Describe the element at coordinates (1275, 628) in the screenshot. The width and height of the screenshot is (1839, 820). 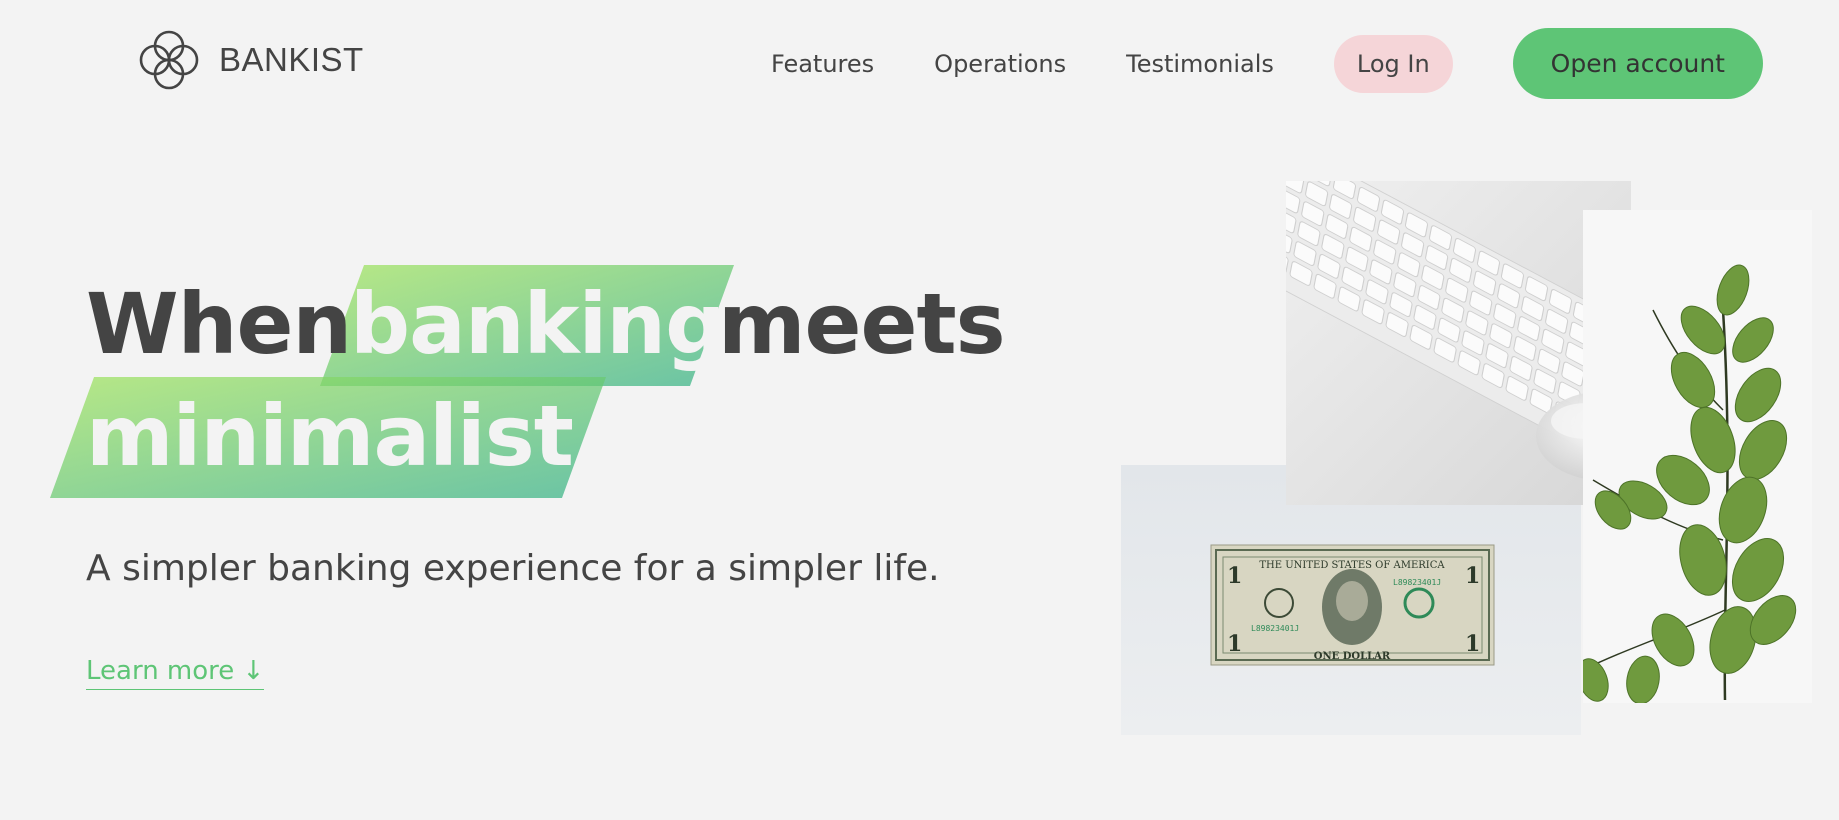
I see `dollar-serial-left: L89823401J` at that location.